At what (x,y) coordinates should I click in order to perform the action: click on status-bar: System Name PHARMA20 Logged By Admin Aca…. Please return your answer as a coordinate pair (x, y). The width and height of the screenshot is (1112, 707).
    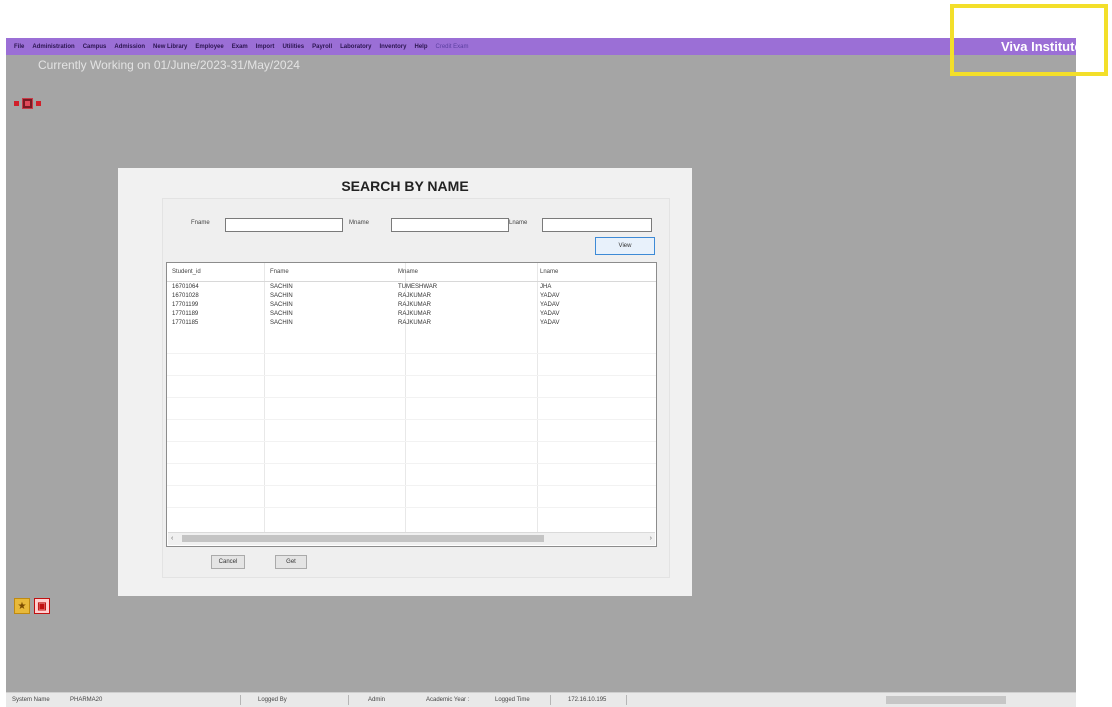
    Looking at the image, I should click on (541, 699).